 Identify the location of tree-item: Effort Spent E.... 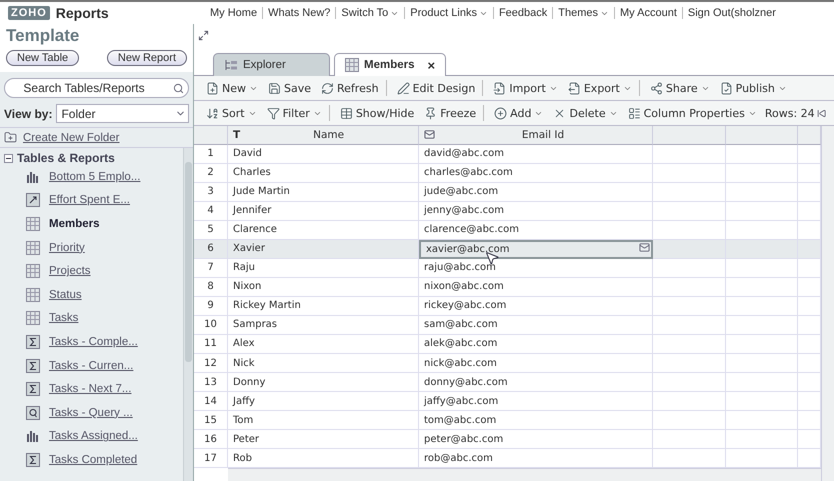
(89, 200).